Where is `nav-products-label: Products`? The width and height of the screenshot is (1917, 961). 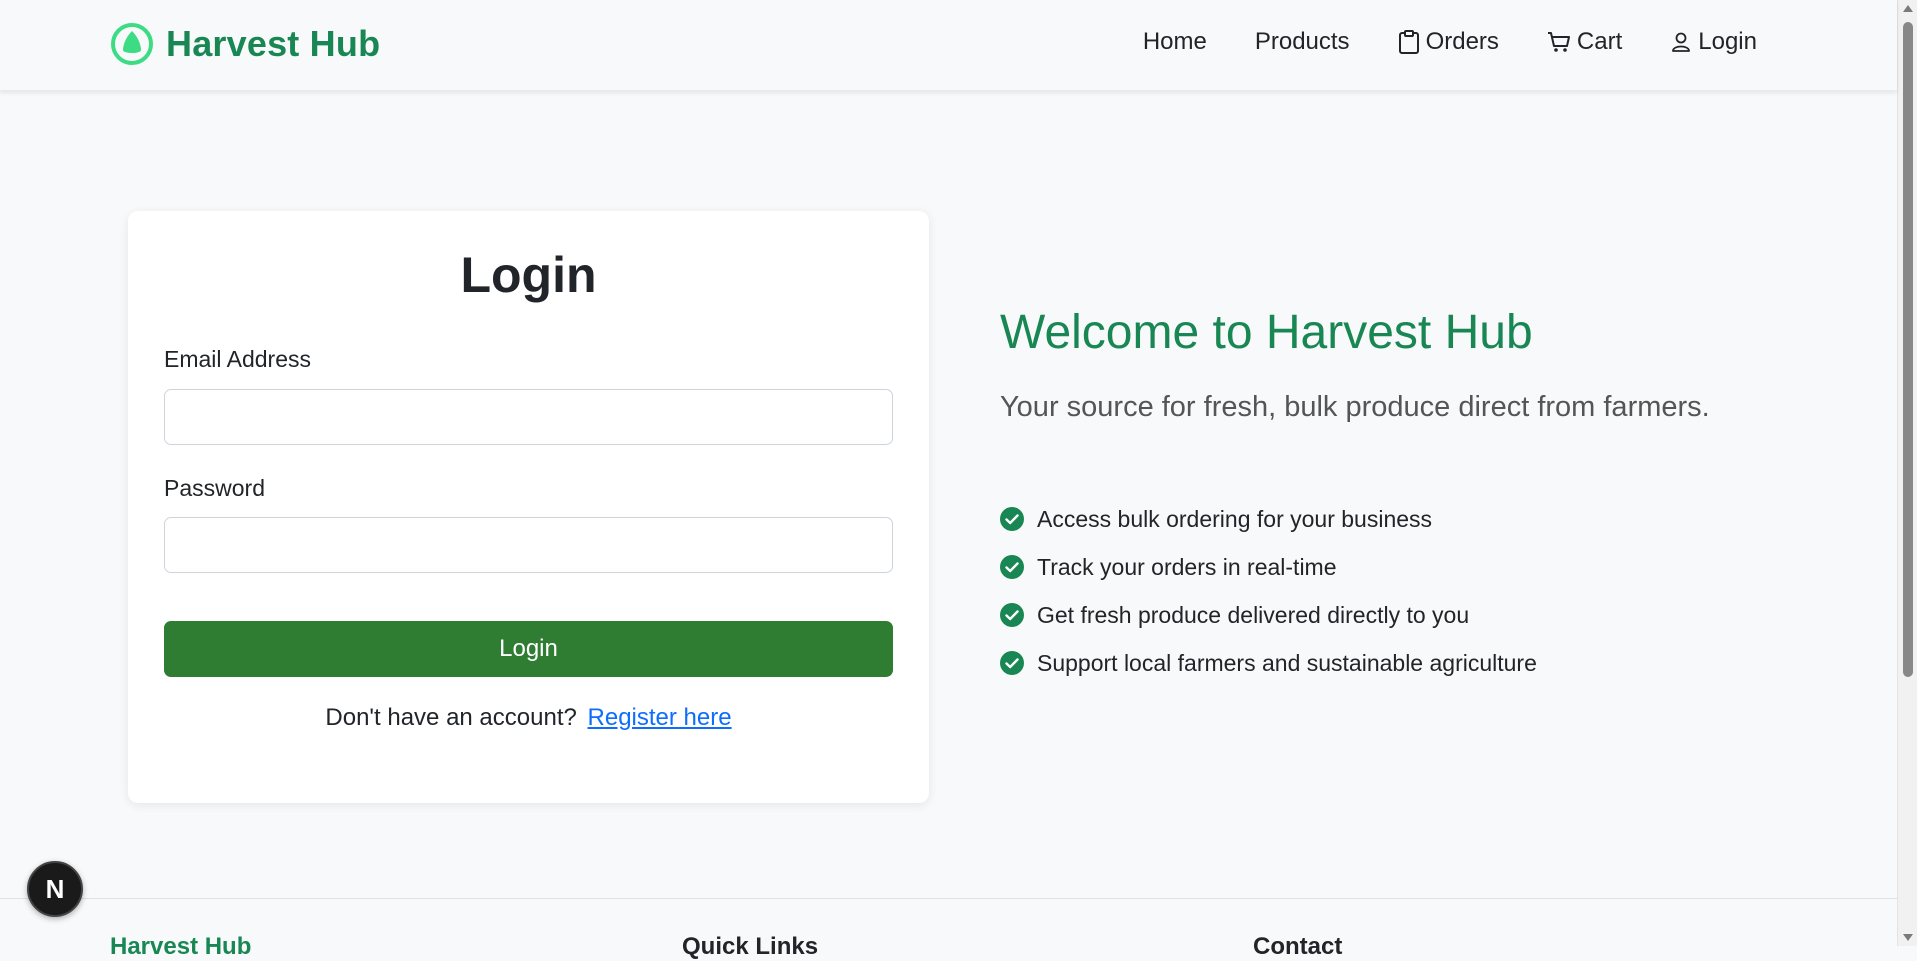 nav-products-label: Products is located at coordinates (1302, 41).